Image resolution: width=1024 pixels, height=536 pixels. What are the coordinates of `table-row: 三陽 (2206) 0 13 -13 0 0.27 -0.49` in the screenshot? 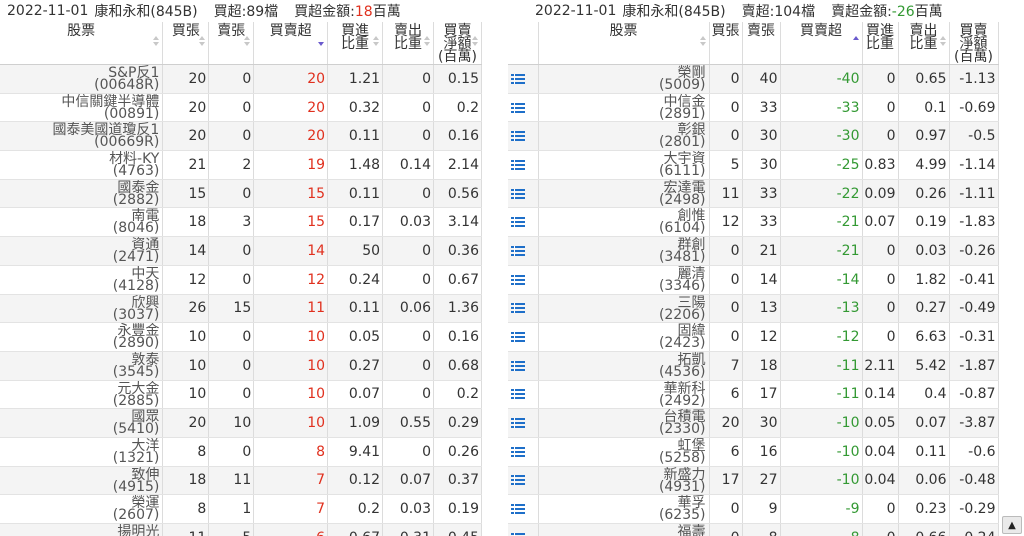 It's located at (753, 309).